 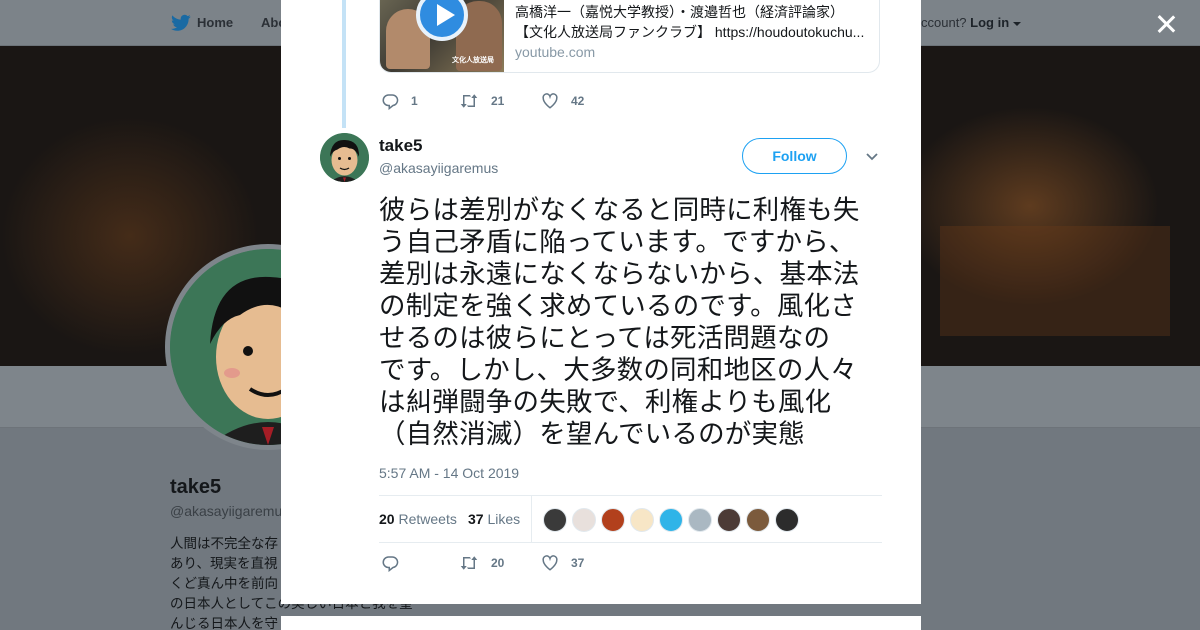 What do you see at coordinates (619, 274) in the screenshot?
I see `tweet-text-line: 差別は永遠になくならないから、基本法` at bounding box center [619, 274].